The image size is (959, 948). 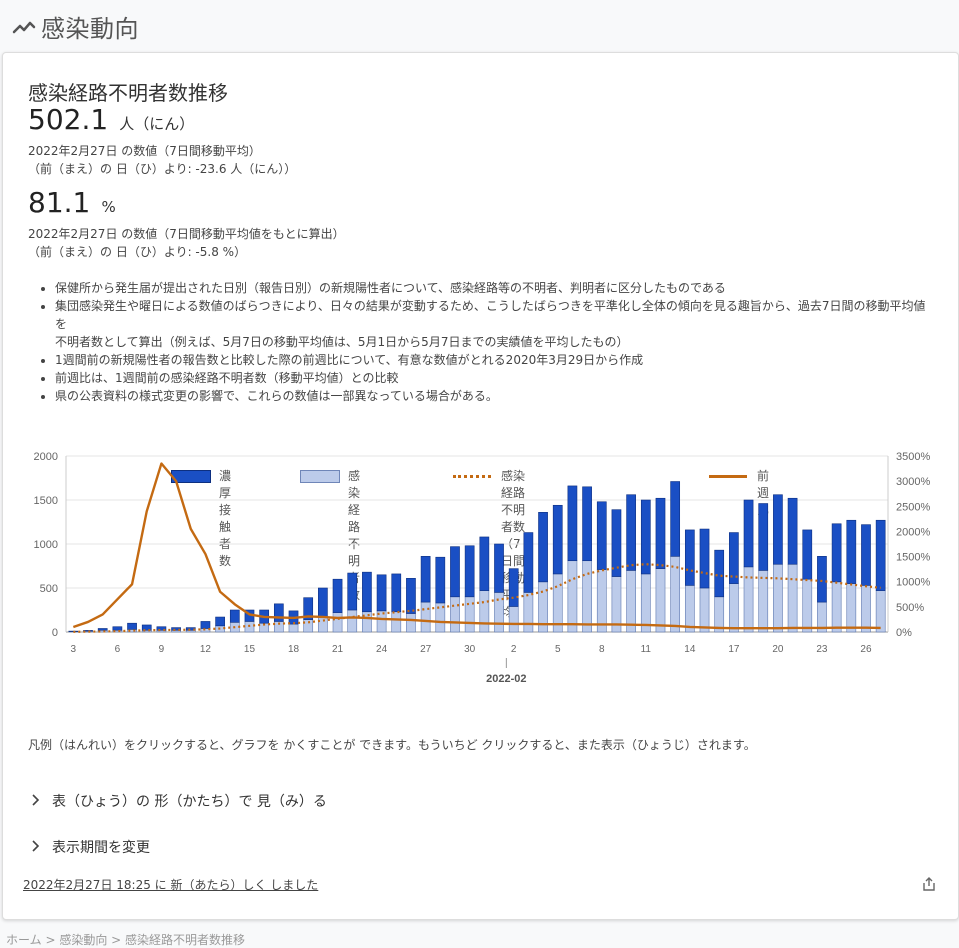 What do you see at coordinates (108, 207) in the screenshot?
I see `ratio-unit: %` at bounding box center [108, 207].